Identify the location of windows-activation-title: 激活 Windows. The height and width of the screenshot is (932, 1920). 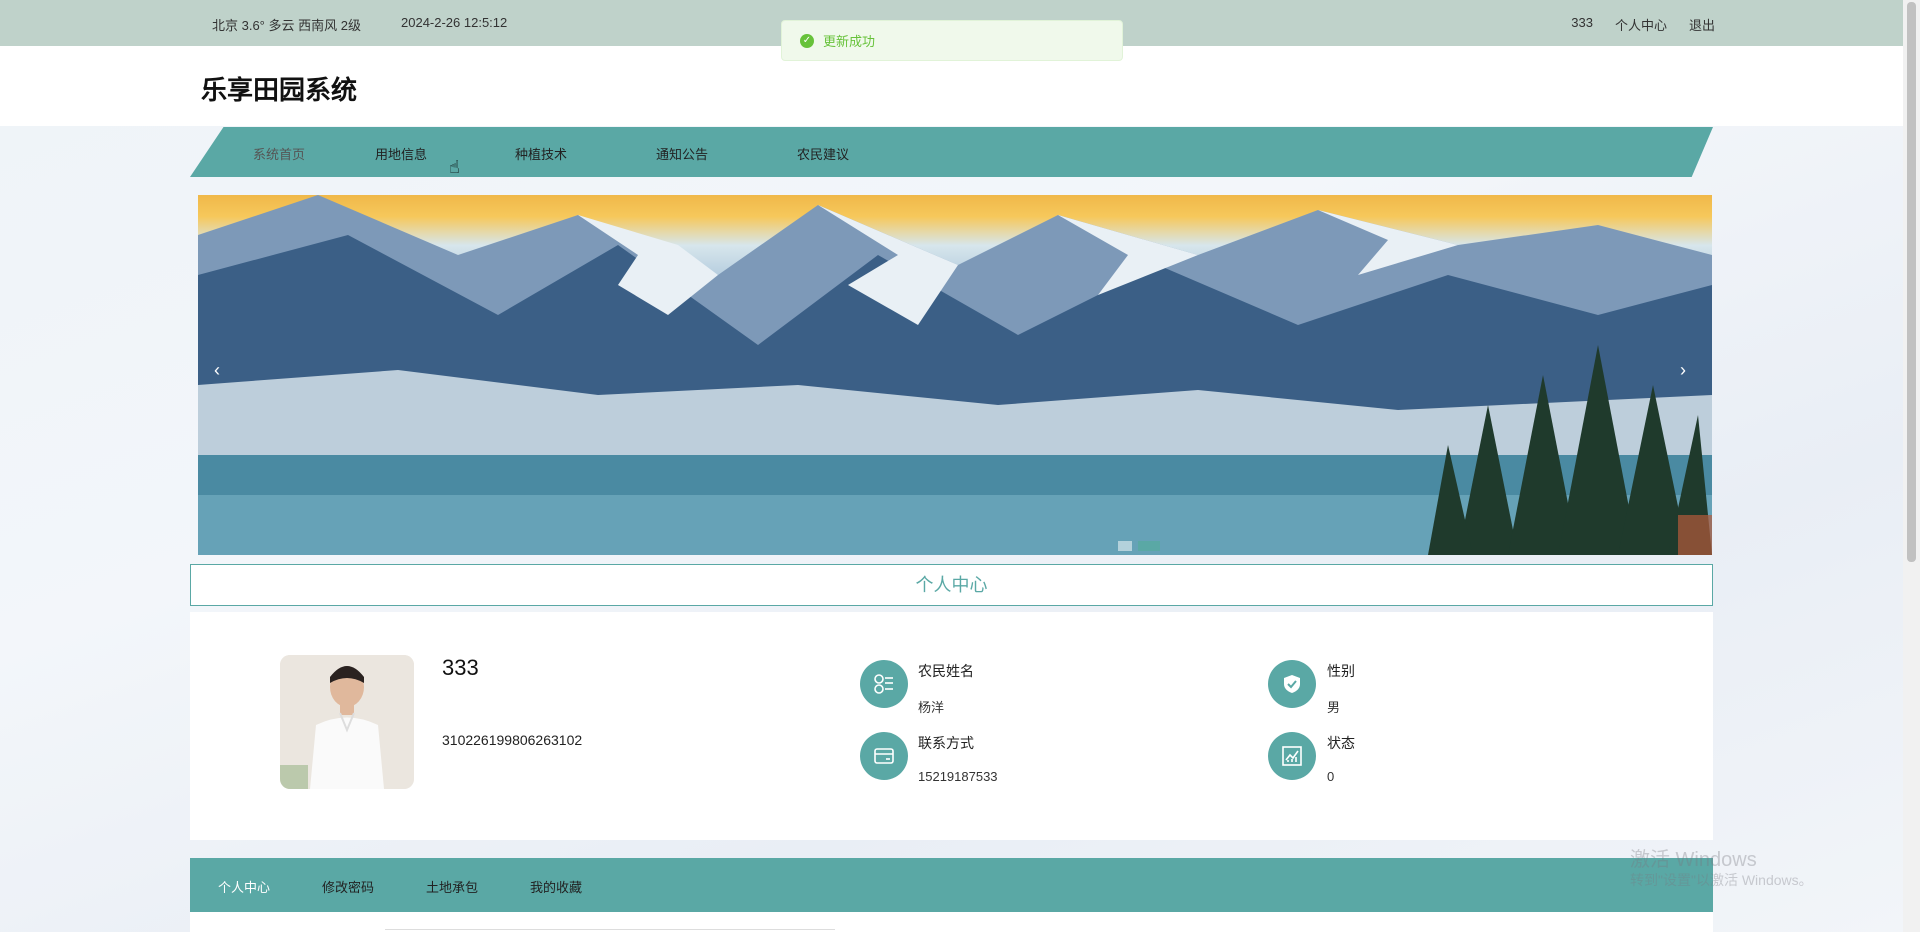
(1693, 860).